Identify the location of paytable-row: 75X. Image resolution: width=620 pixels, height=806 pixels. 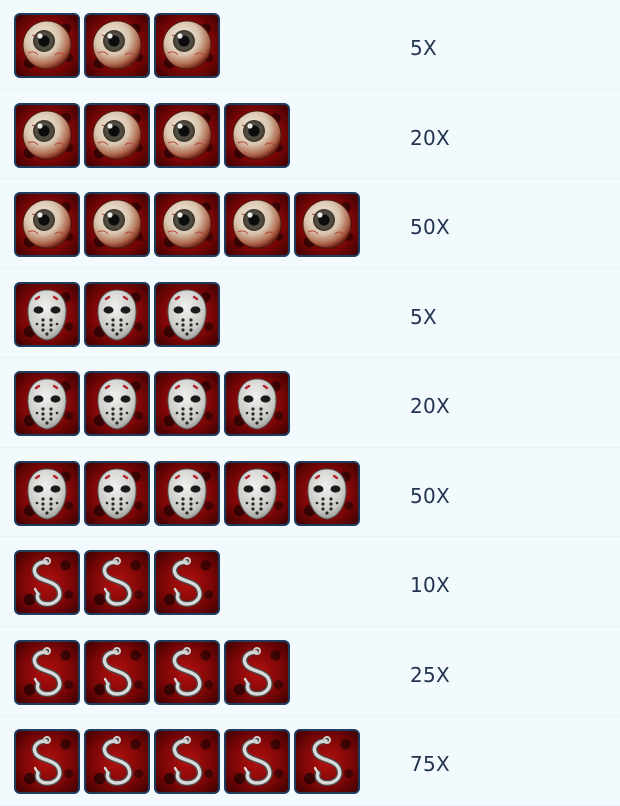
(310, 761).